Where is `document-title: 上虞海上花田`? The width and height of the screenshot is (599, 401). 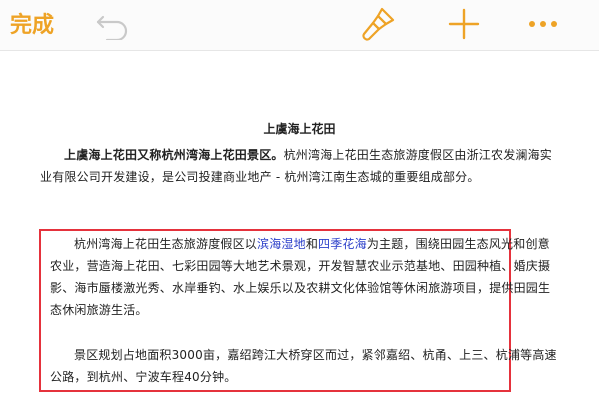 document-title: 上虞海上花田 is located at coordinates (299, 129).